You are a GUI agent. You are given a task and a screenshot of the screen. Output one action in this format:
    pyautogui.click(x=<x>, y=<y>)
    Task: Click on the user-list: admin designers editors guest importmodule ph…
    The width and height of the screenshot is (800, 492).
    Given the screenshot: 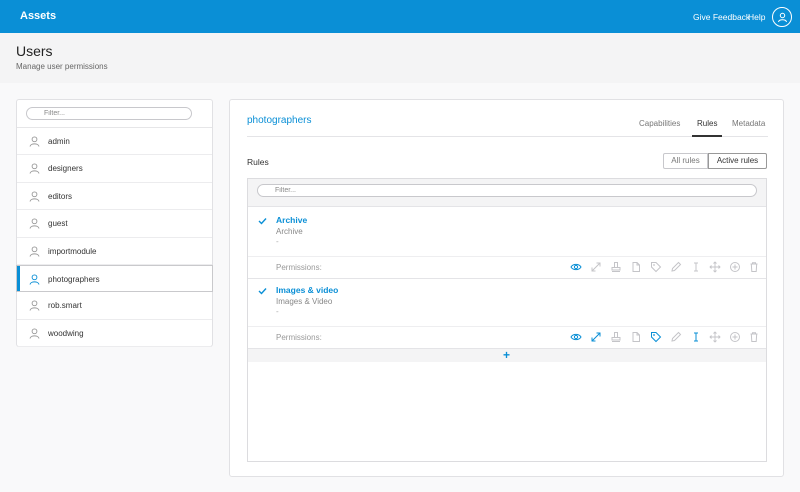 What is the action you would take?
    pyautogui.click(x=114, y=238)
    